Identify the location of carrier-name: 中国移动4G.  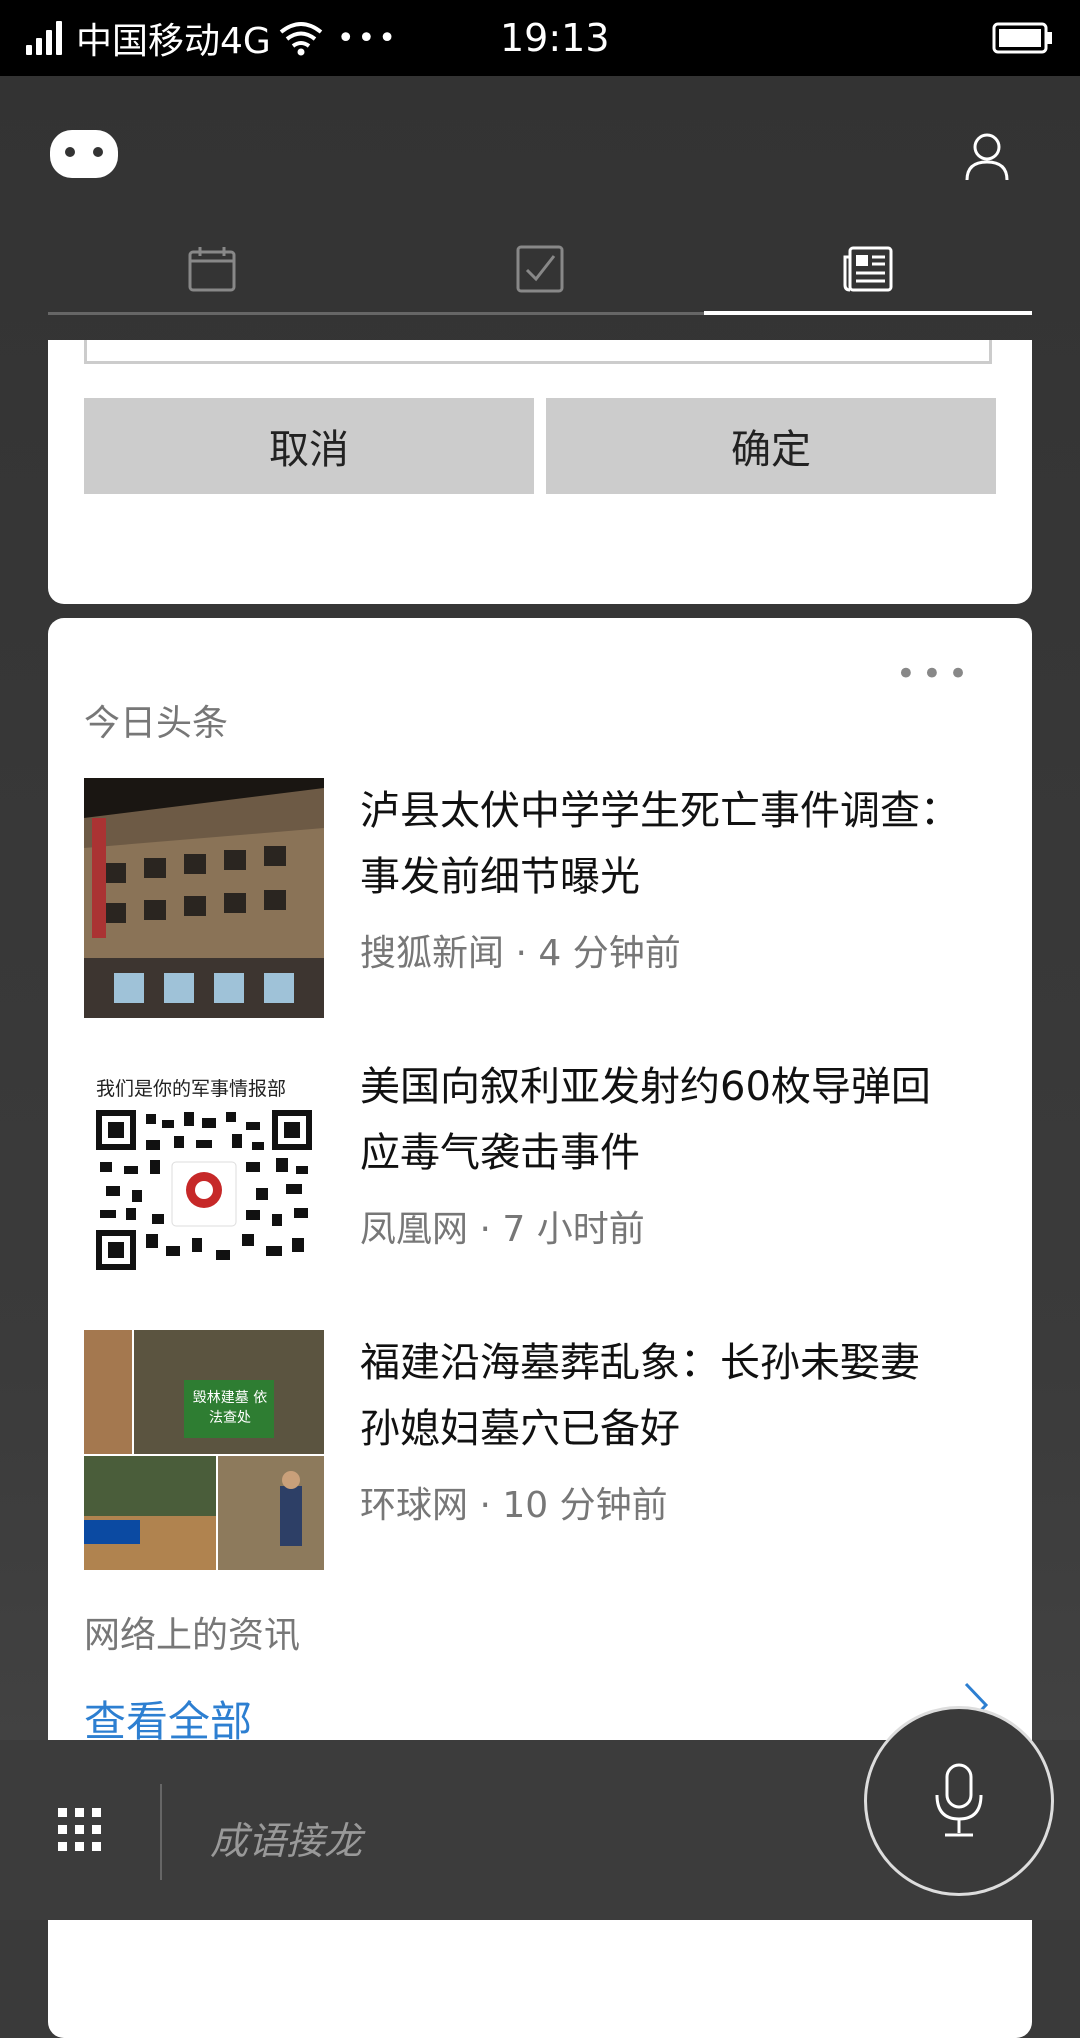
(173, 41).